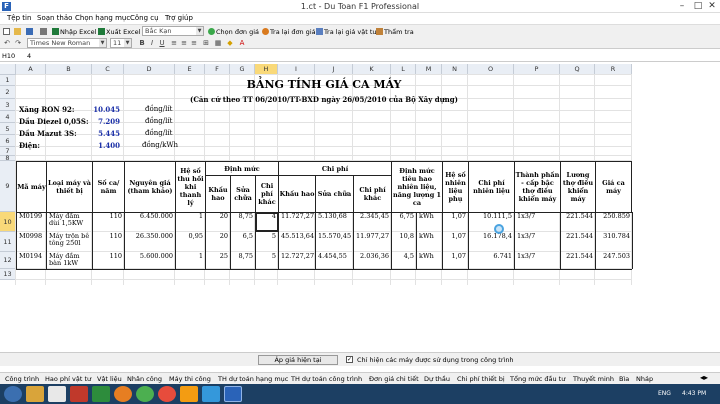 This screenshot has height=404, width=720. What do you see at coordinates (372, 242) in the screenshot?
I see `cell-cp-khac: 11.977,27` at bounding box center [372, 242].